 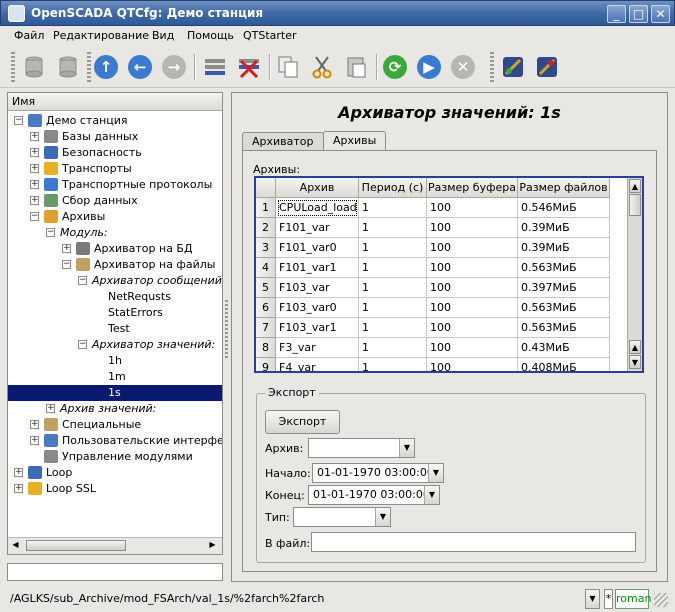 What do you see at coordinates (317, 208) in the screenshot?
I see `table-cell: CPULoad_load` at bounding box center [317, 208].